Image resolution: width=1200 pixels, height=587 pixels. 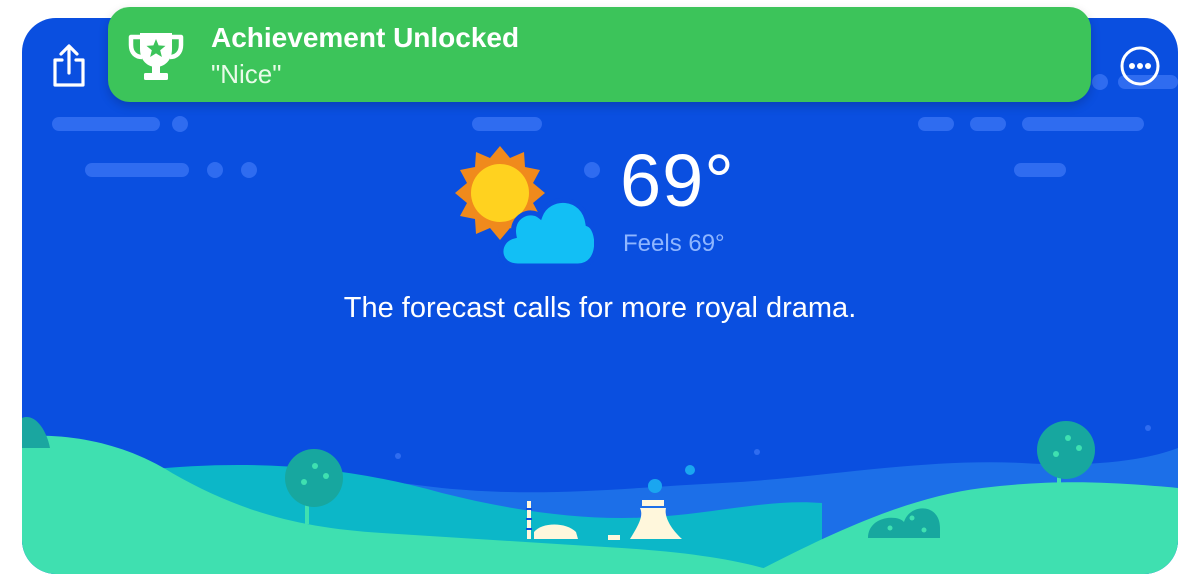 I want to click on toast-title: Achievement Unlocked, so click(x=365, y=37).